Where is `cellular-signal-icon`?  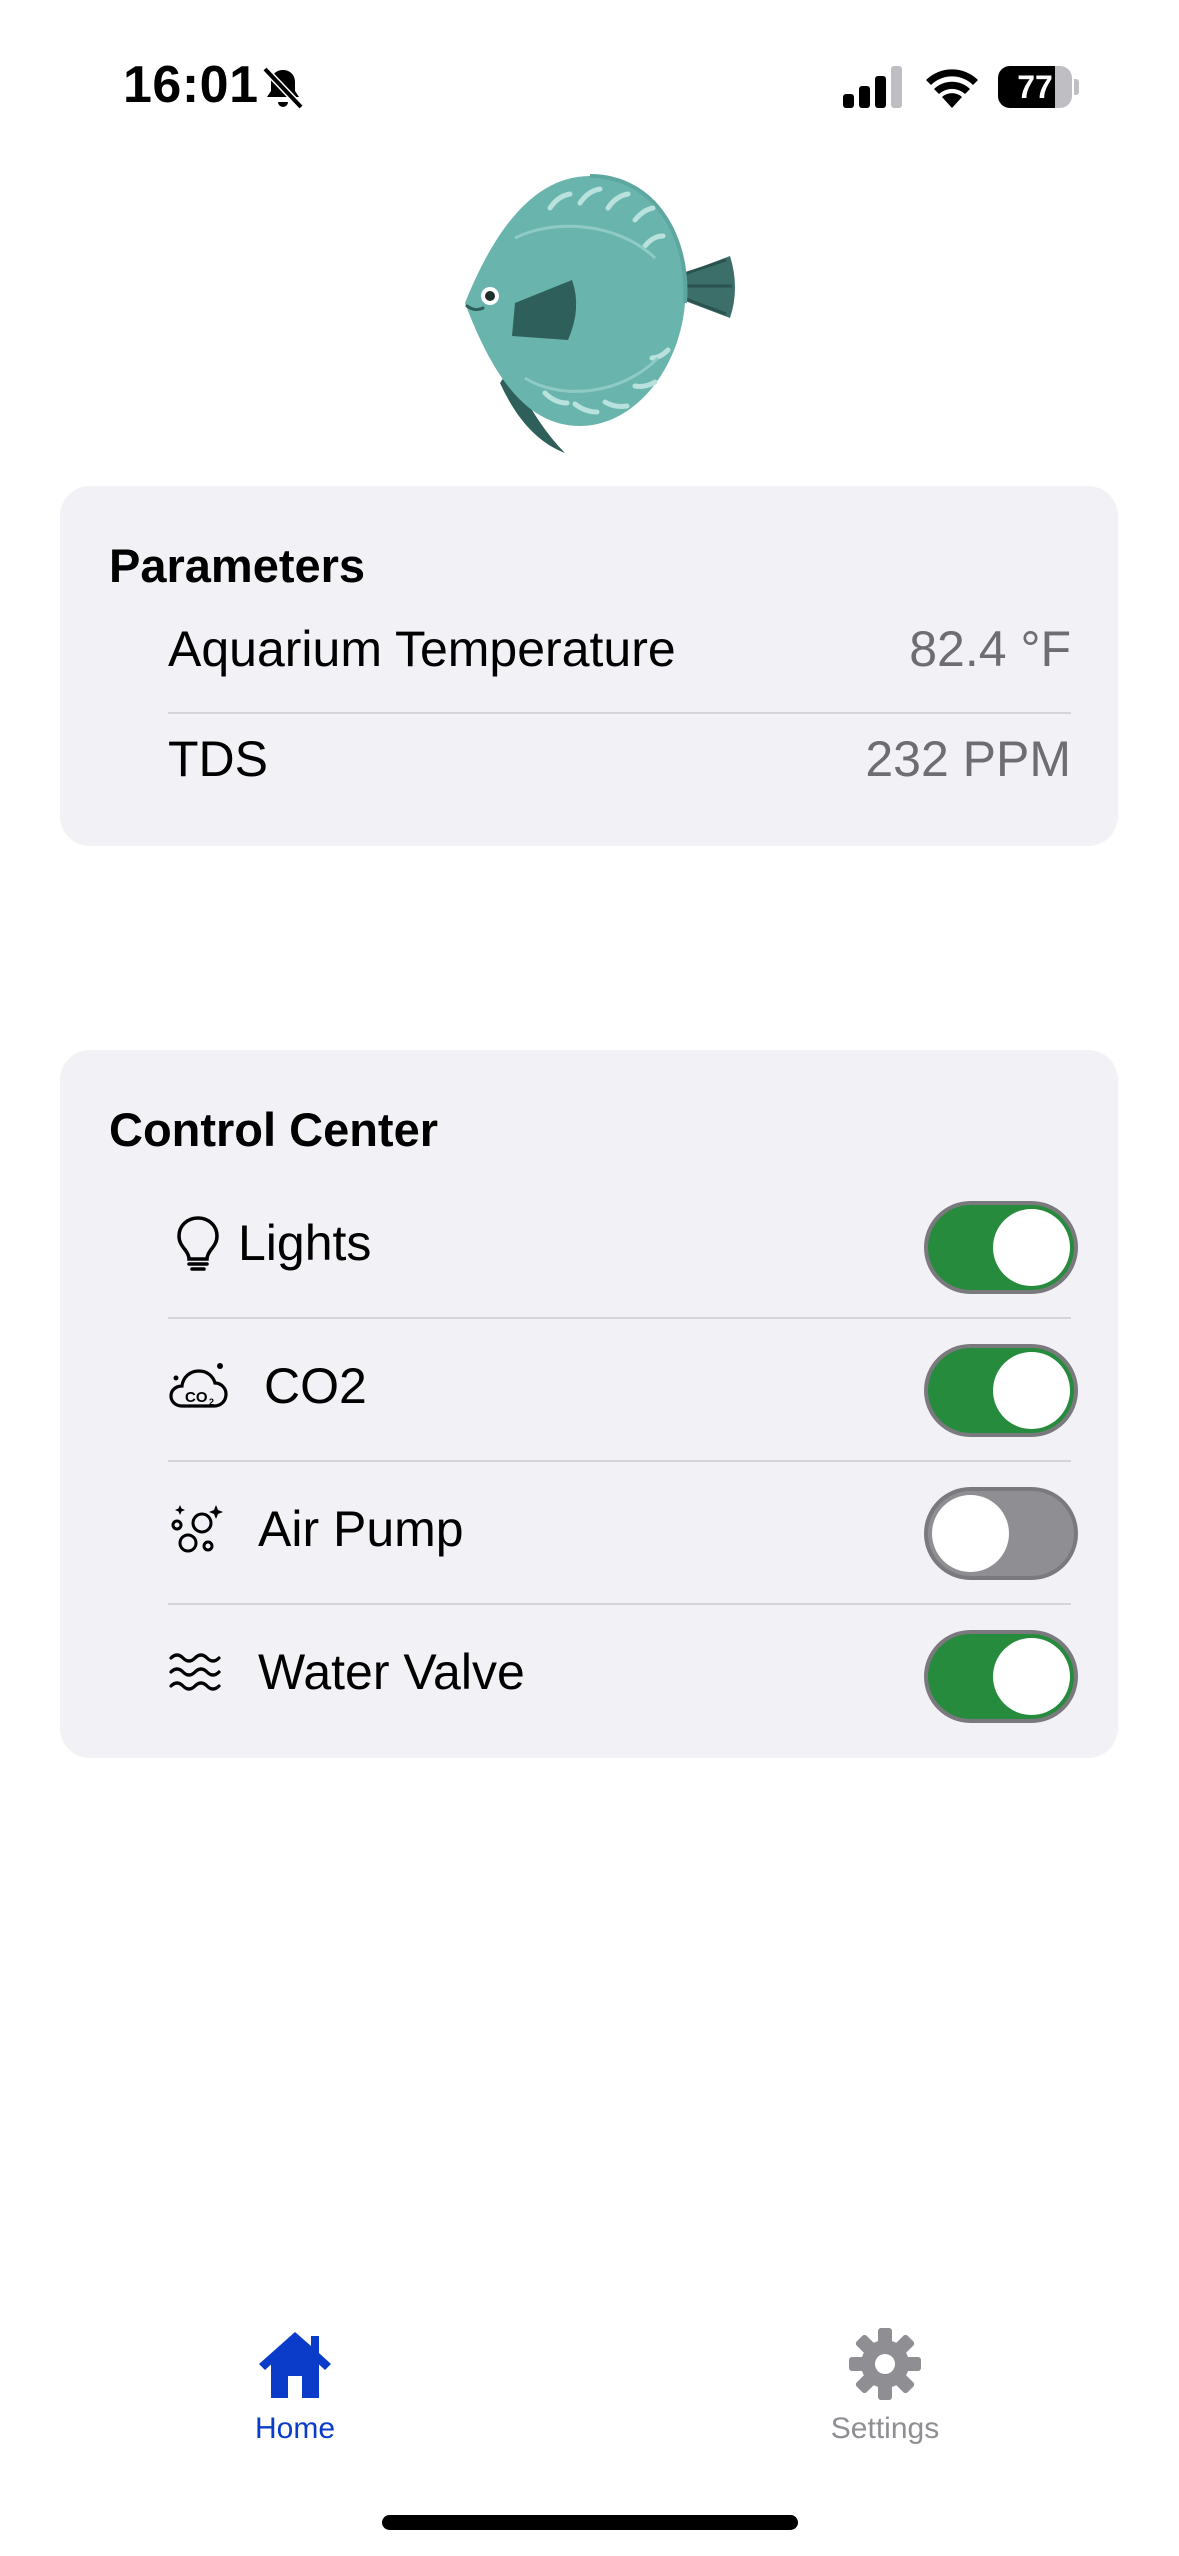
cellular-signal-icon is located at coordinates (872, 87).